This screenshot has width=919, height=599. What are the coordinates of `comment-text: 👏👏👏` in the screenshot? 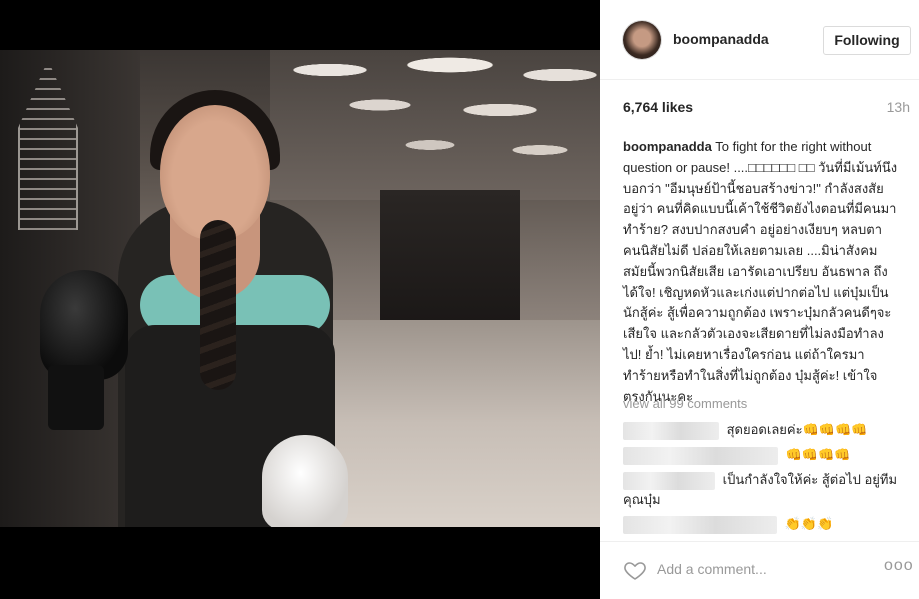 It's located at (809, 523).